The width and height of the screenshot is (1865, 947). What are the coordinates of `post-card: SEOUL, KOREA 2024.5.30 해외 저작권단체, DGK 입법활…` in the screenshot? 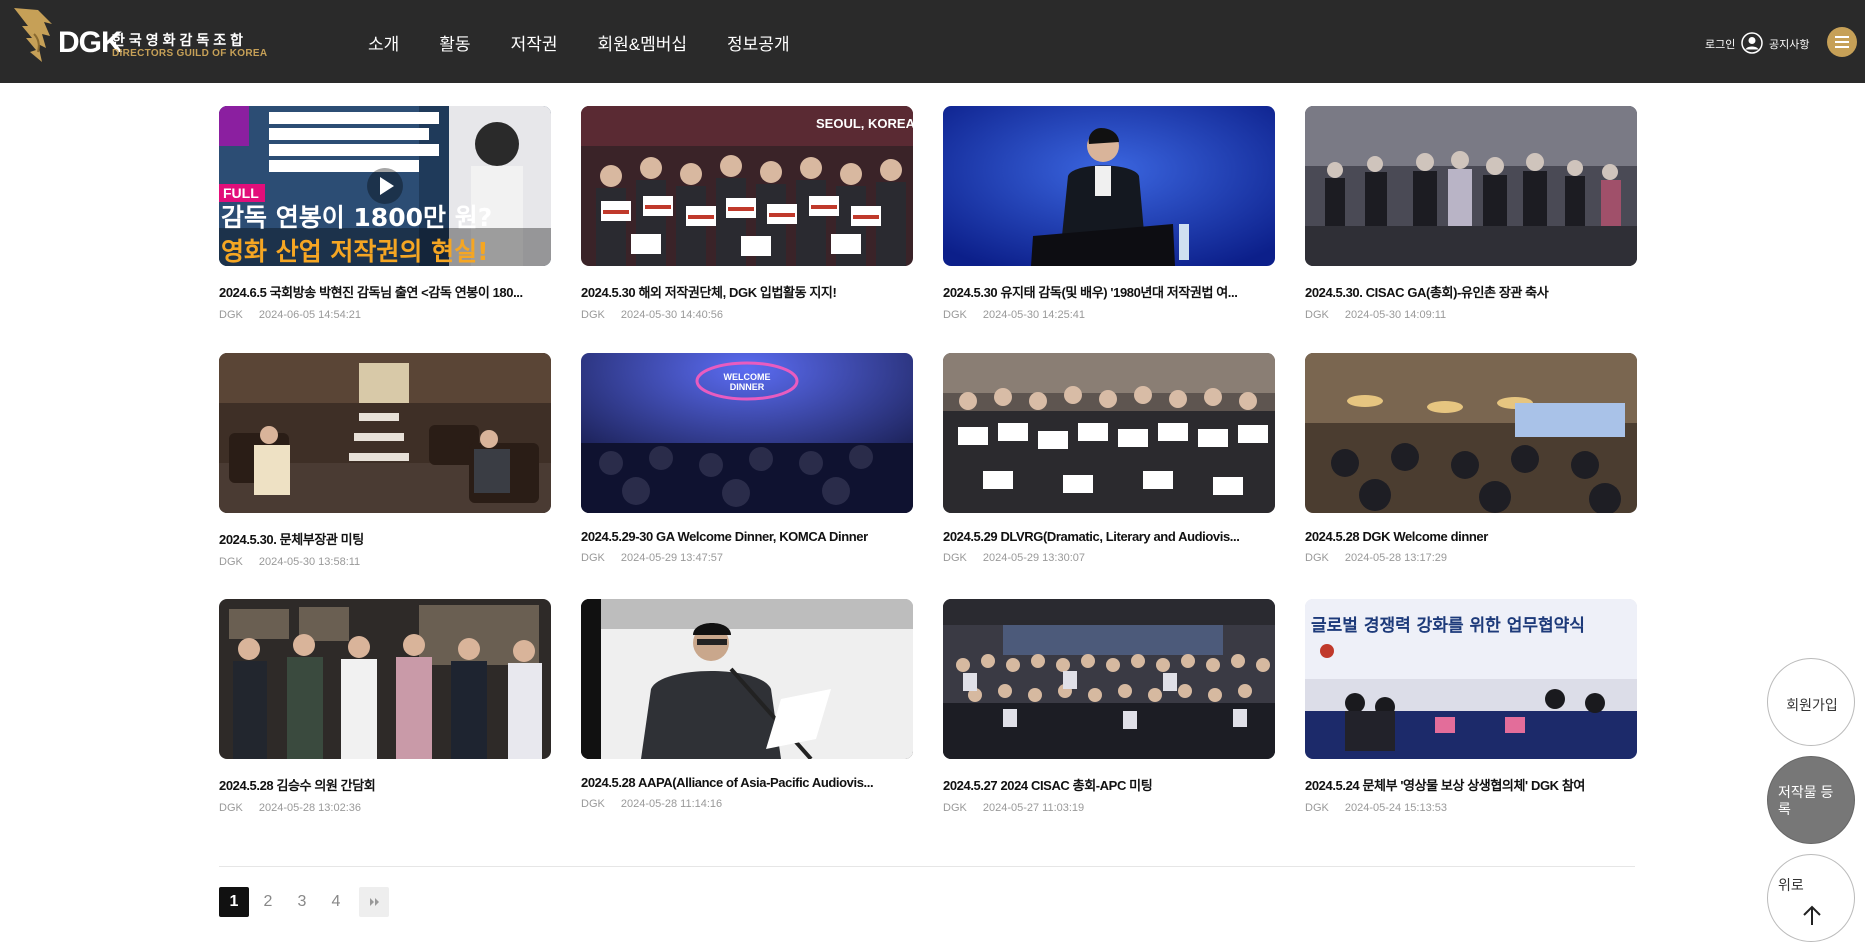 It's located at (747, 213).